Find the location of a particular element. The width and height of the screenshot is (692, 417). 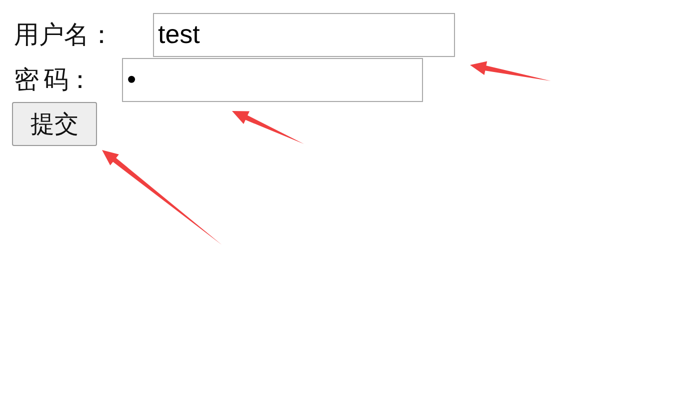

input-field: test is located at coordinates (304, 34).